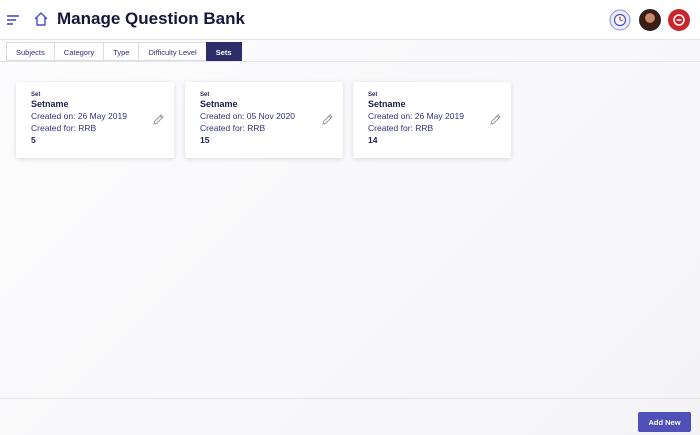 This screenshot has width=700, height=435. Describe the element at coordinates (373, 140) in the screenshot. I see `set-question-count: 14` at that location.